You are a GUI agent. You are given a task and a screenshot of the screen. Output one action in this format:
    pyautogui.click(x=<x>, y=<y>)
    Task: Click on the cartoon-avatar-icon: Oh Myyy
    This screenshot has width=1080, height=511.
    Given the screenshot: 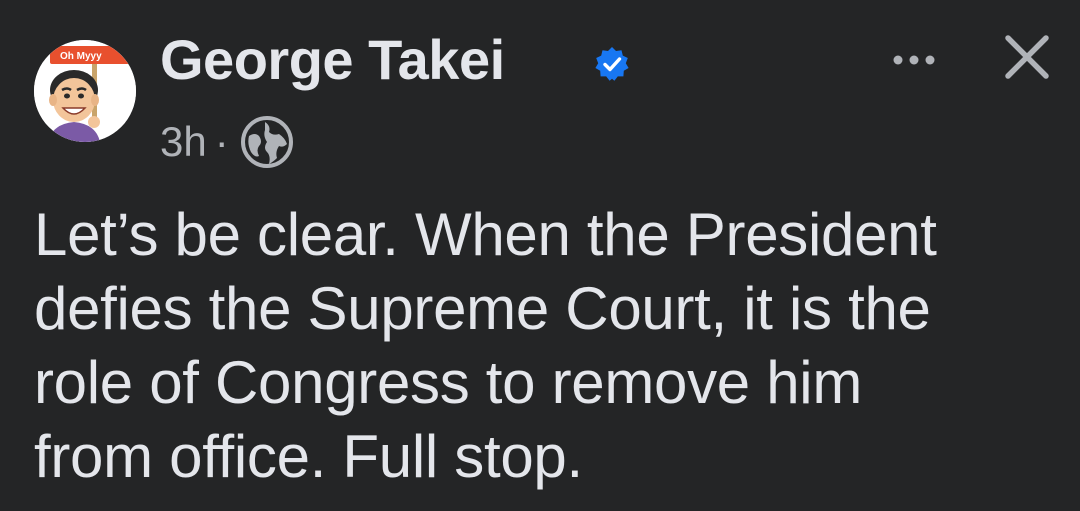 What is the action you would take?
    pyautogui.click(x=85, y=91)
    